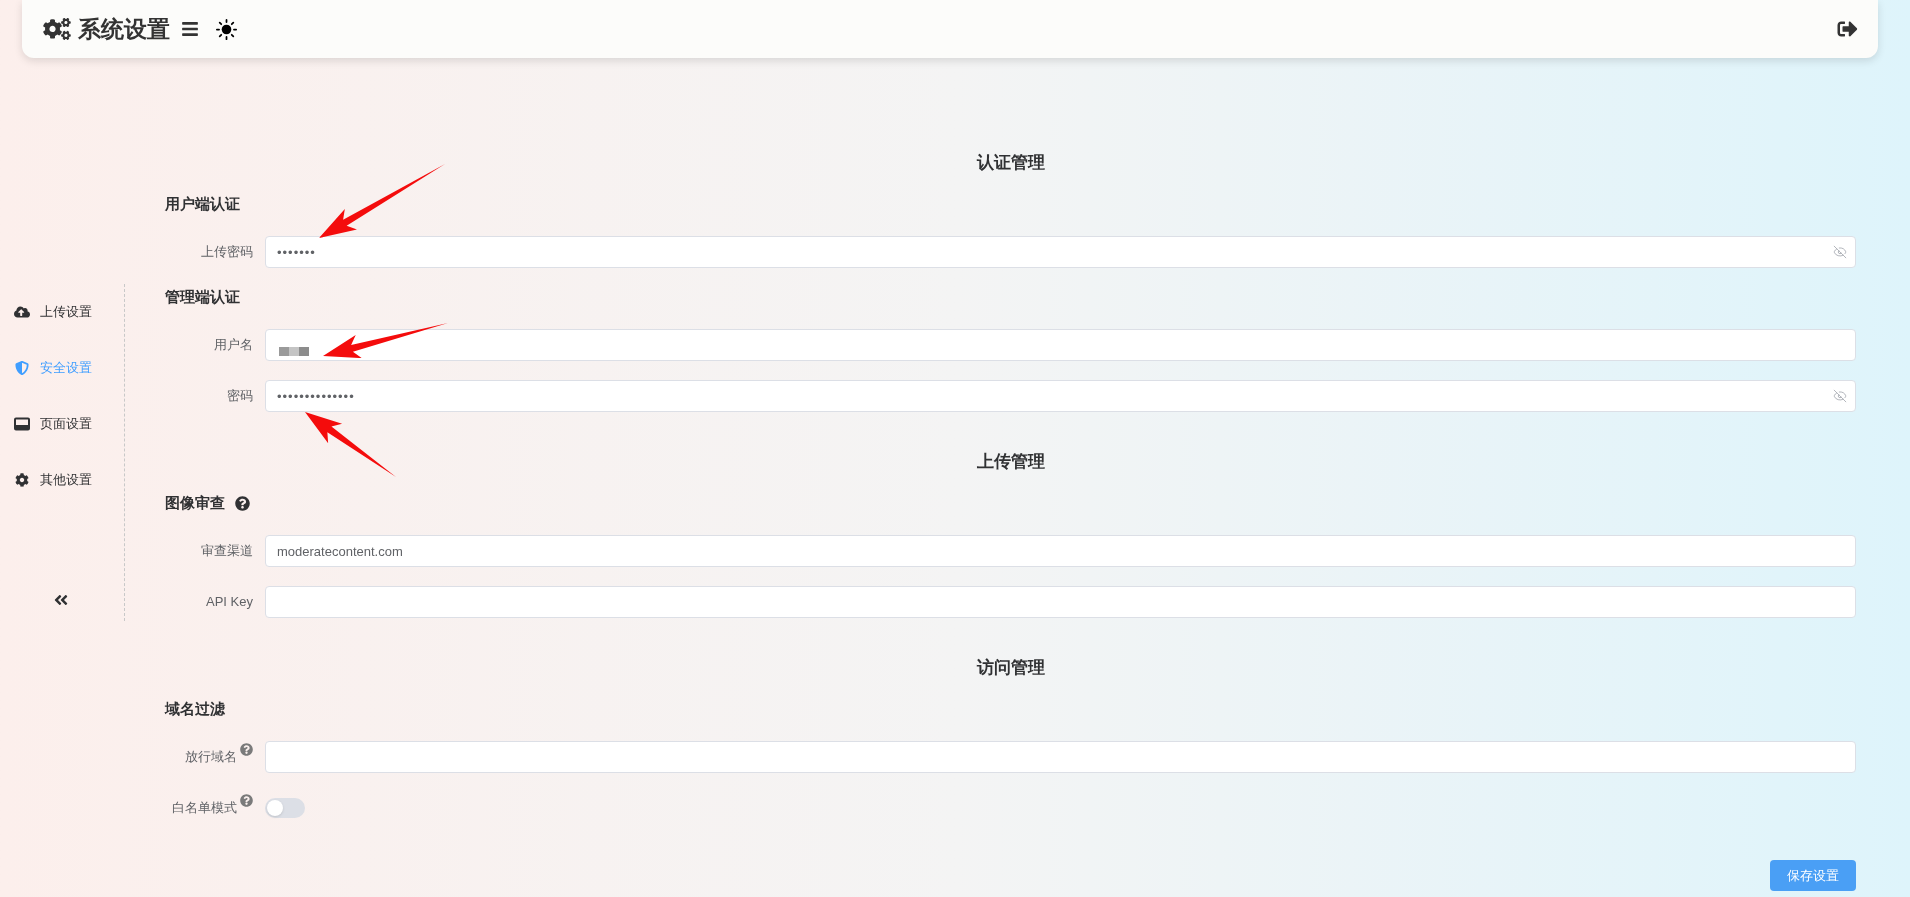 This screenshot has width=1910, height=897. What do you see at coordinates (124, 29) in the screenshot?
I see `page-title: 系统设置` at bounding box center [124, 29].